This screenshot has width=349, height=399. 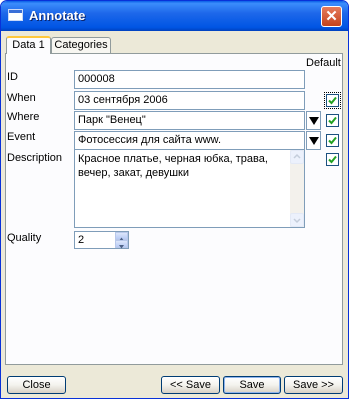 I want to click on scroll-up-button, so click(x=297, y=157).